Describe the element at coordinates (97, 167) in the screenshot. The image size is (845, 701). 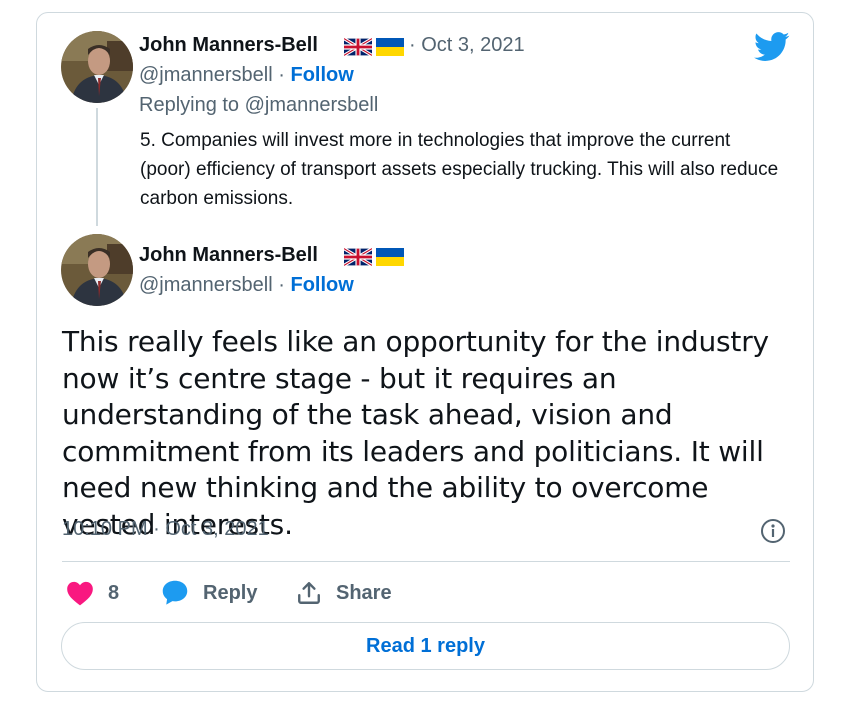
I see `thread-connector-line` at that location.